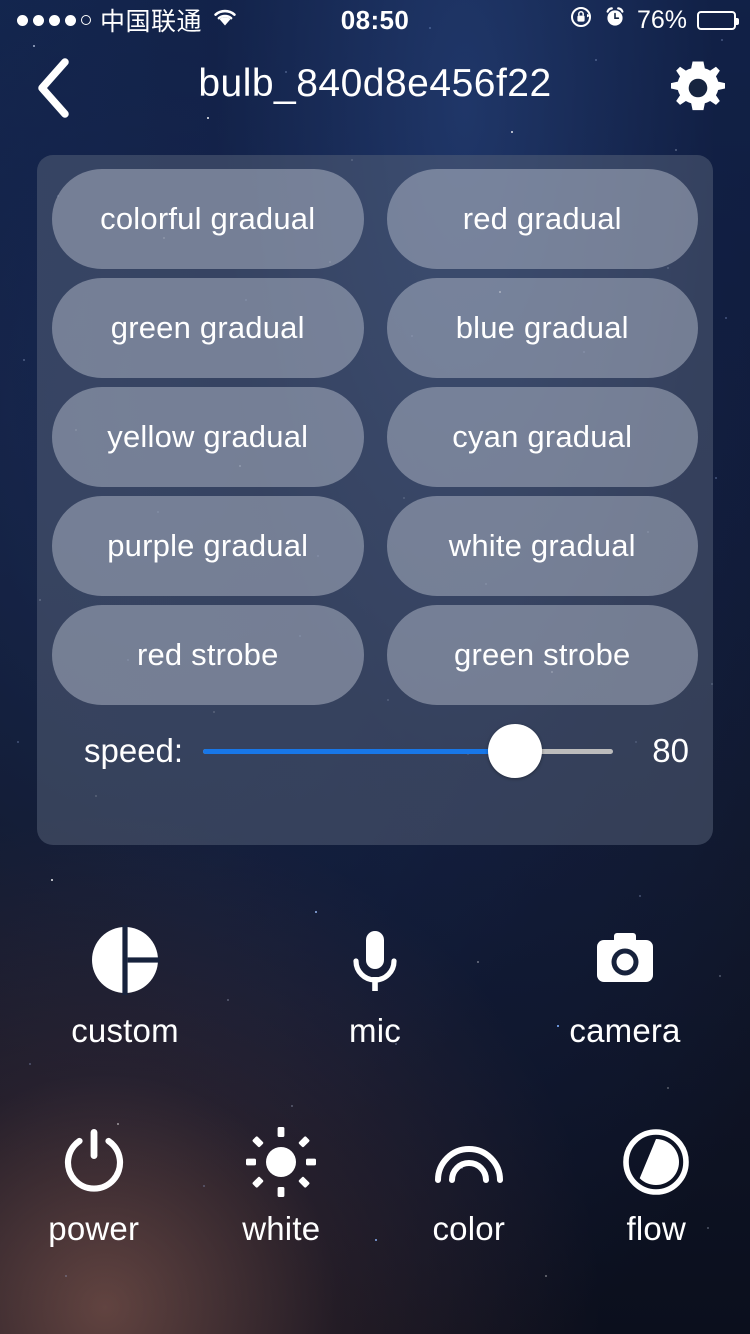  I want to click on tool-label-camera: camera, so click(625, 1030).